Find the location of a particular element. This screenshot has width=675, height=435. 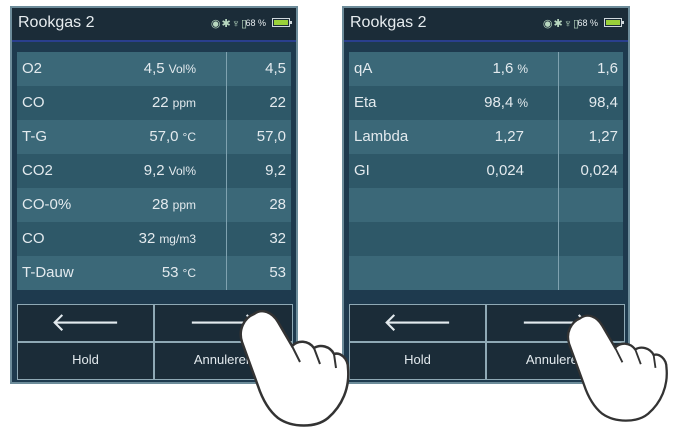

row-label: CO-0% is located at coordinates (47, 204).